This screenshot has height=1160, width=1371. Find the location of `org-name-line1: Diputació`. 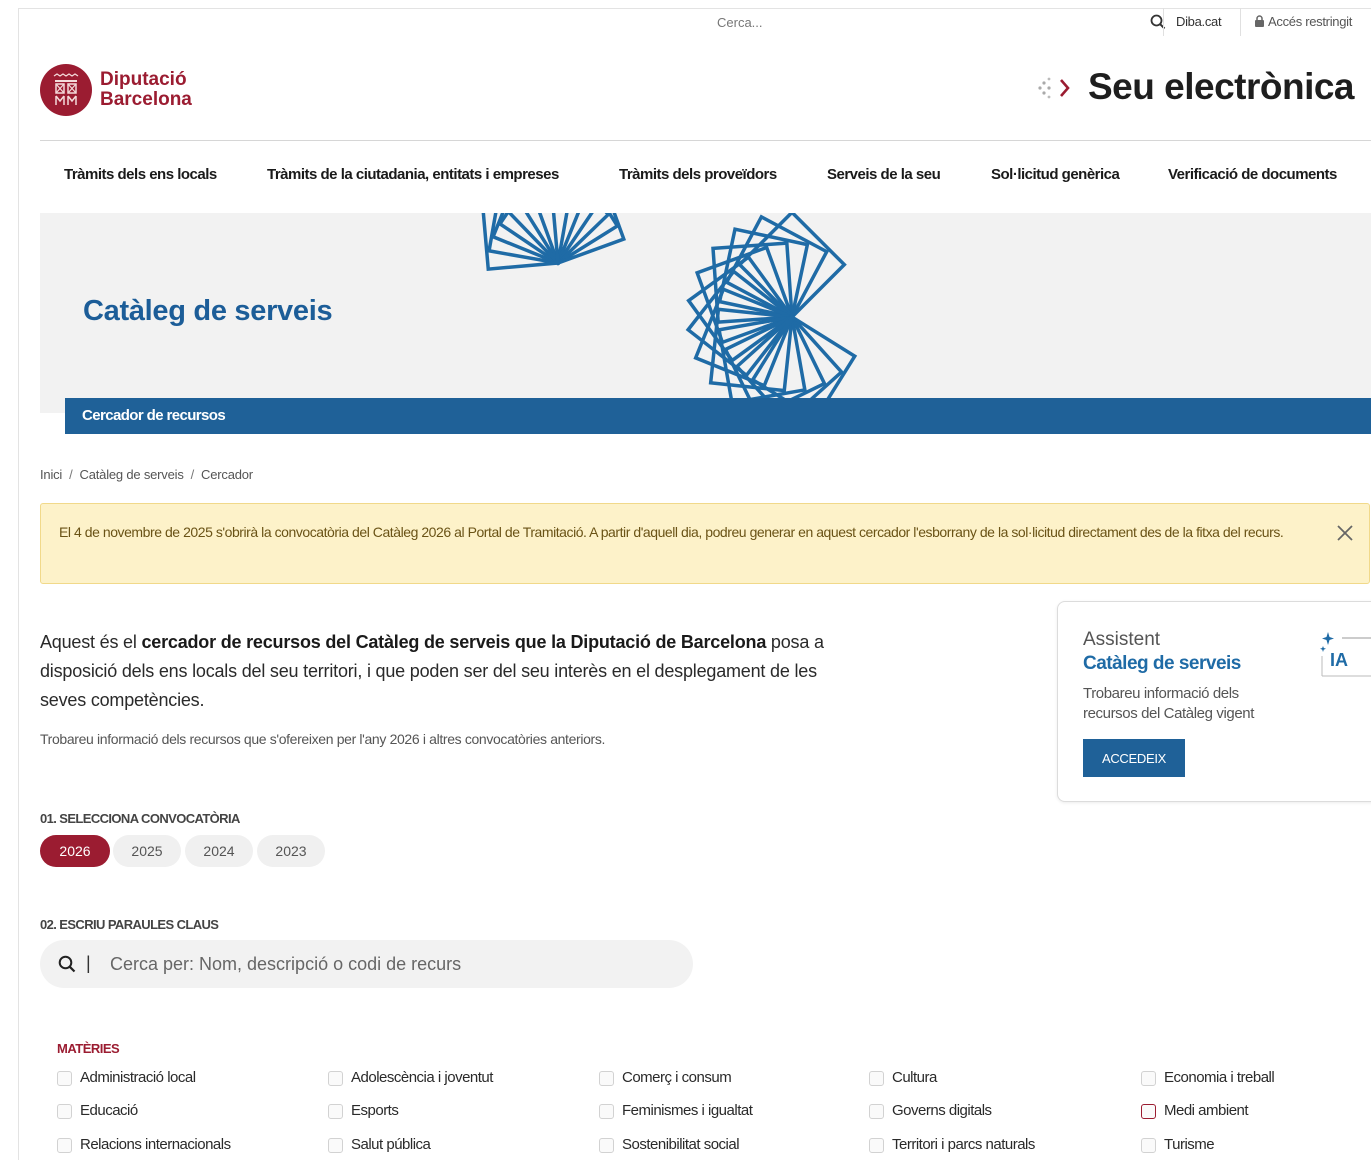

org-name-line1: Diputació is located at coordinates (143, 79).